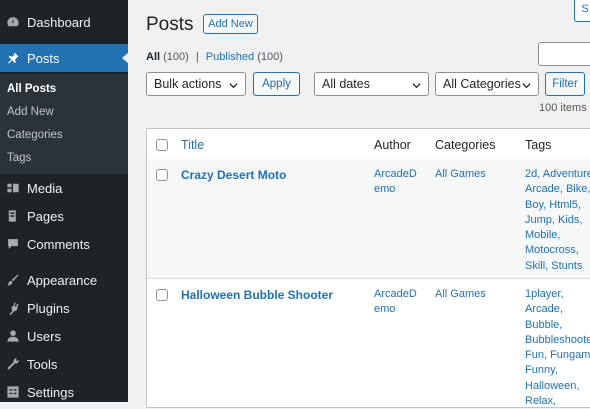 The height and width of the screenshot is (409, 590). Describe the element at coordinates (371, 84) in the screenshot. I see `date-filter-select: All dates` at that location.